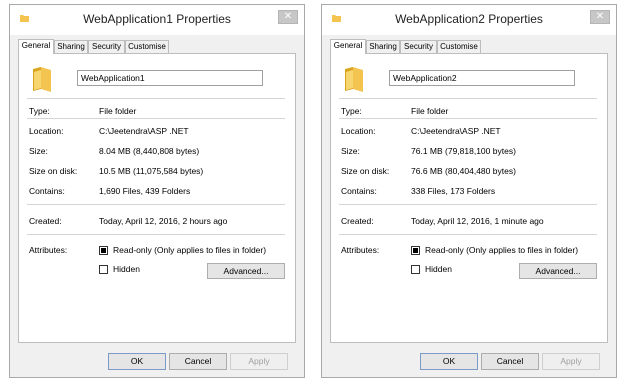 This screenshot has width=624, height=389. Describe the element at coordinates (482, 78) in the screenshot. I see `folder-name-field: WebApplication2` at that location.